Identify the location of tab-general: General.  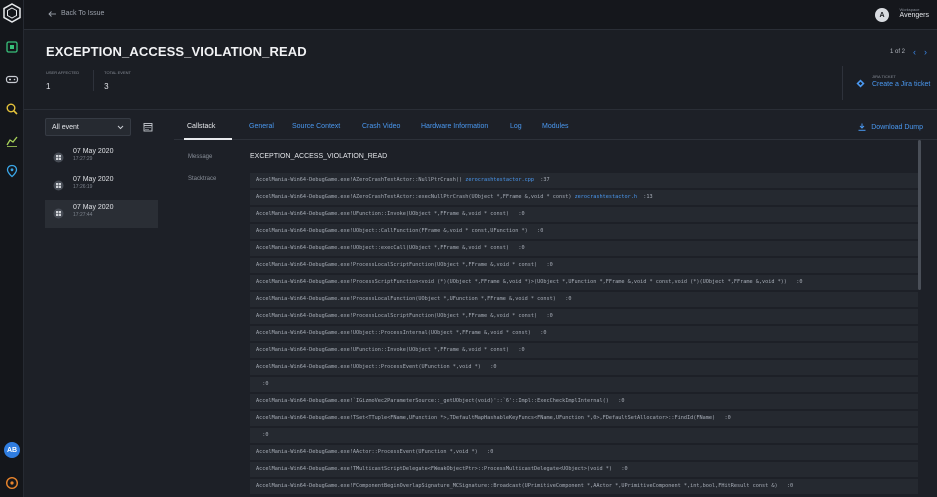
(261, 126).